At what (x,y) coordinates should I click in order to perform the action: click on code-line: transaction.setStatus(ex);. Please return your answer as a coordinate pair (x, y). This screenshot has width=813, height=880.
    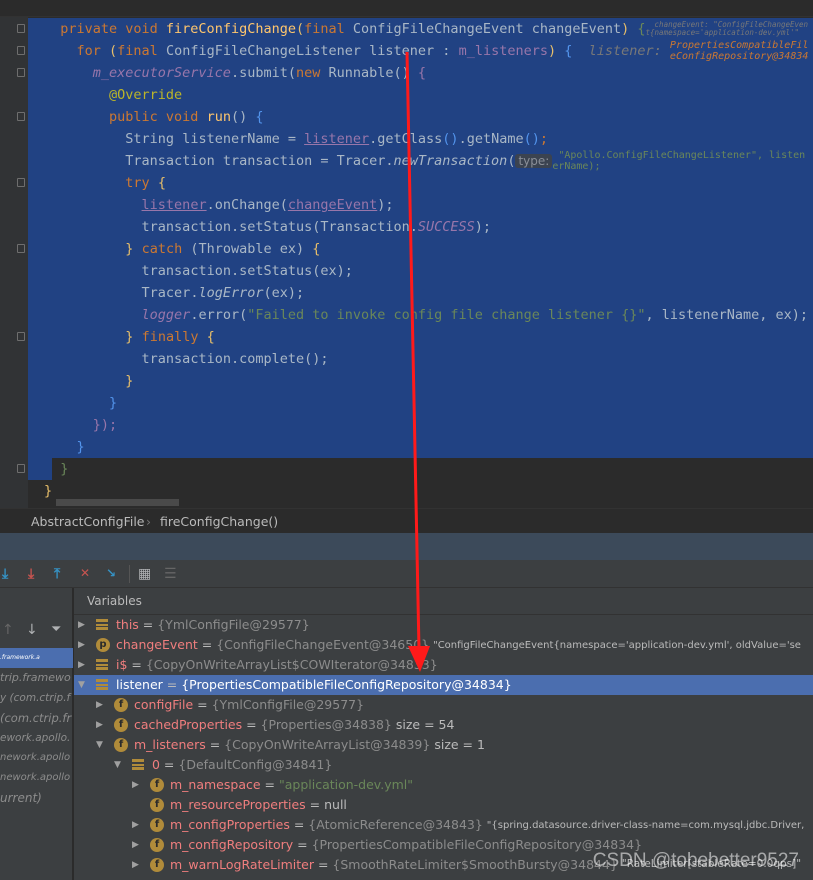
    Looking at the image, I should click on (420, 271).